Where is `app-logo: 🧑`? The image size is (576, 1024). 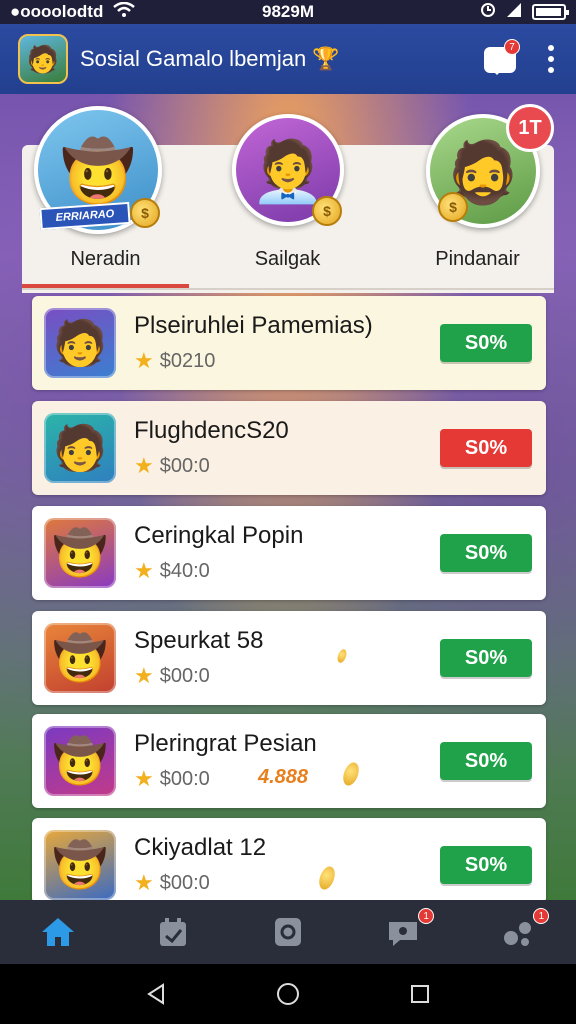
app-logo: 🧑 is located at coordinates (43, 59).